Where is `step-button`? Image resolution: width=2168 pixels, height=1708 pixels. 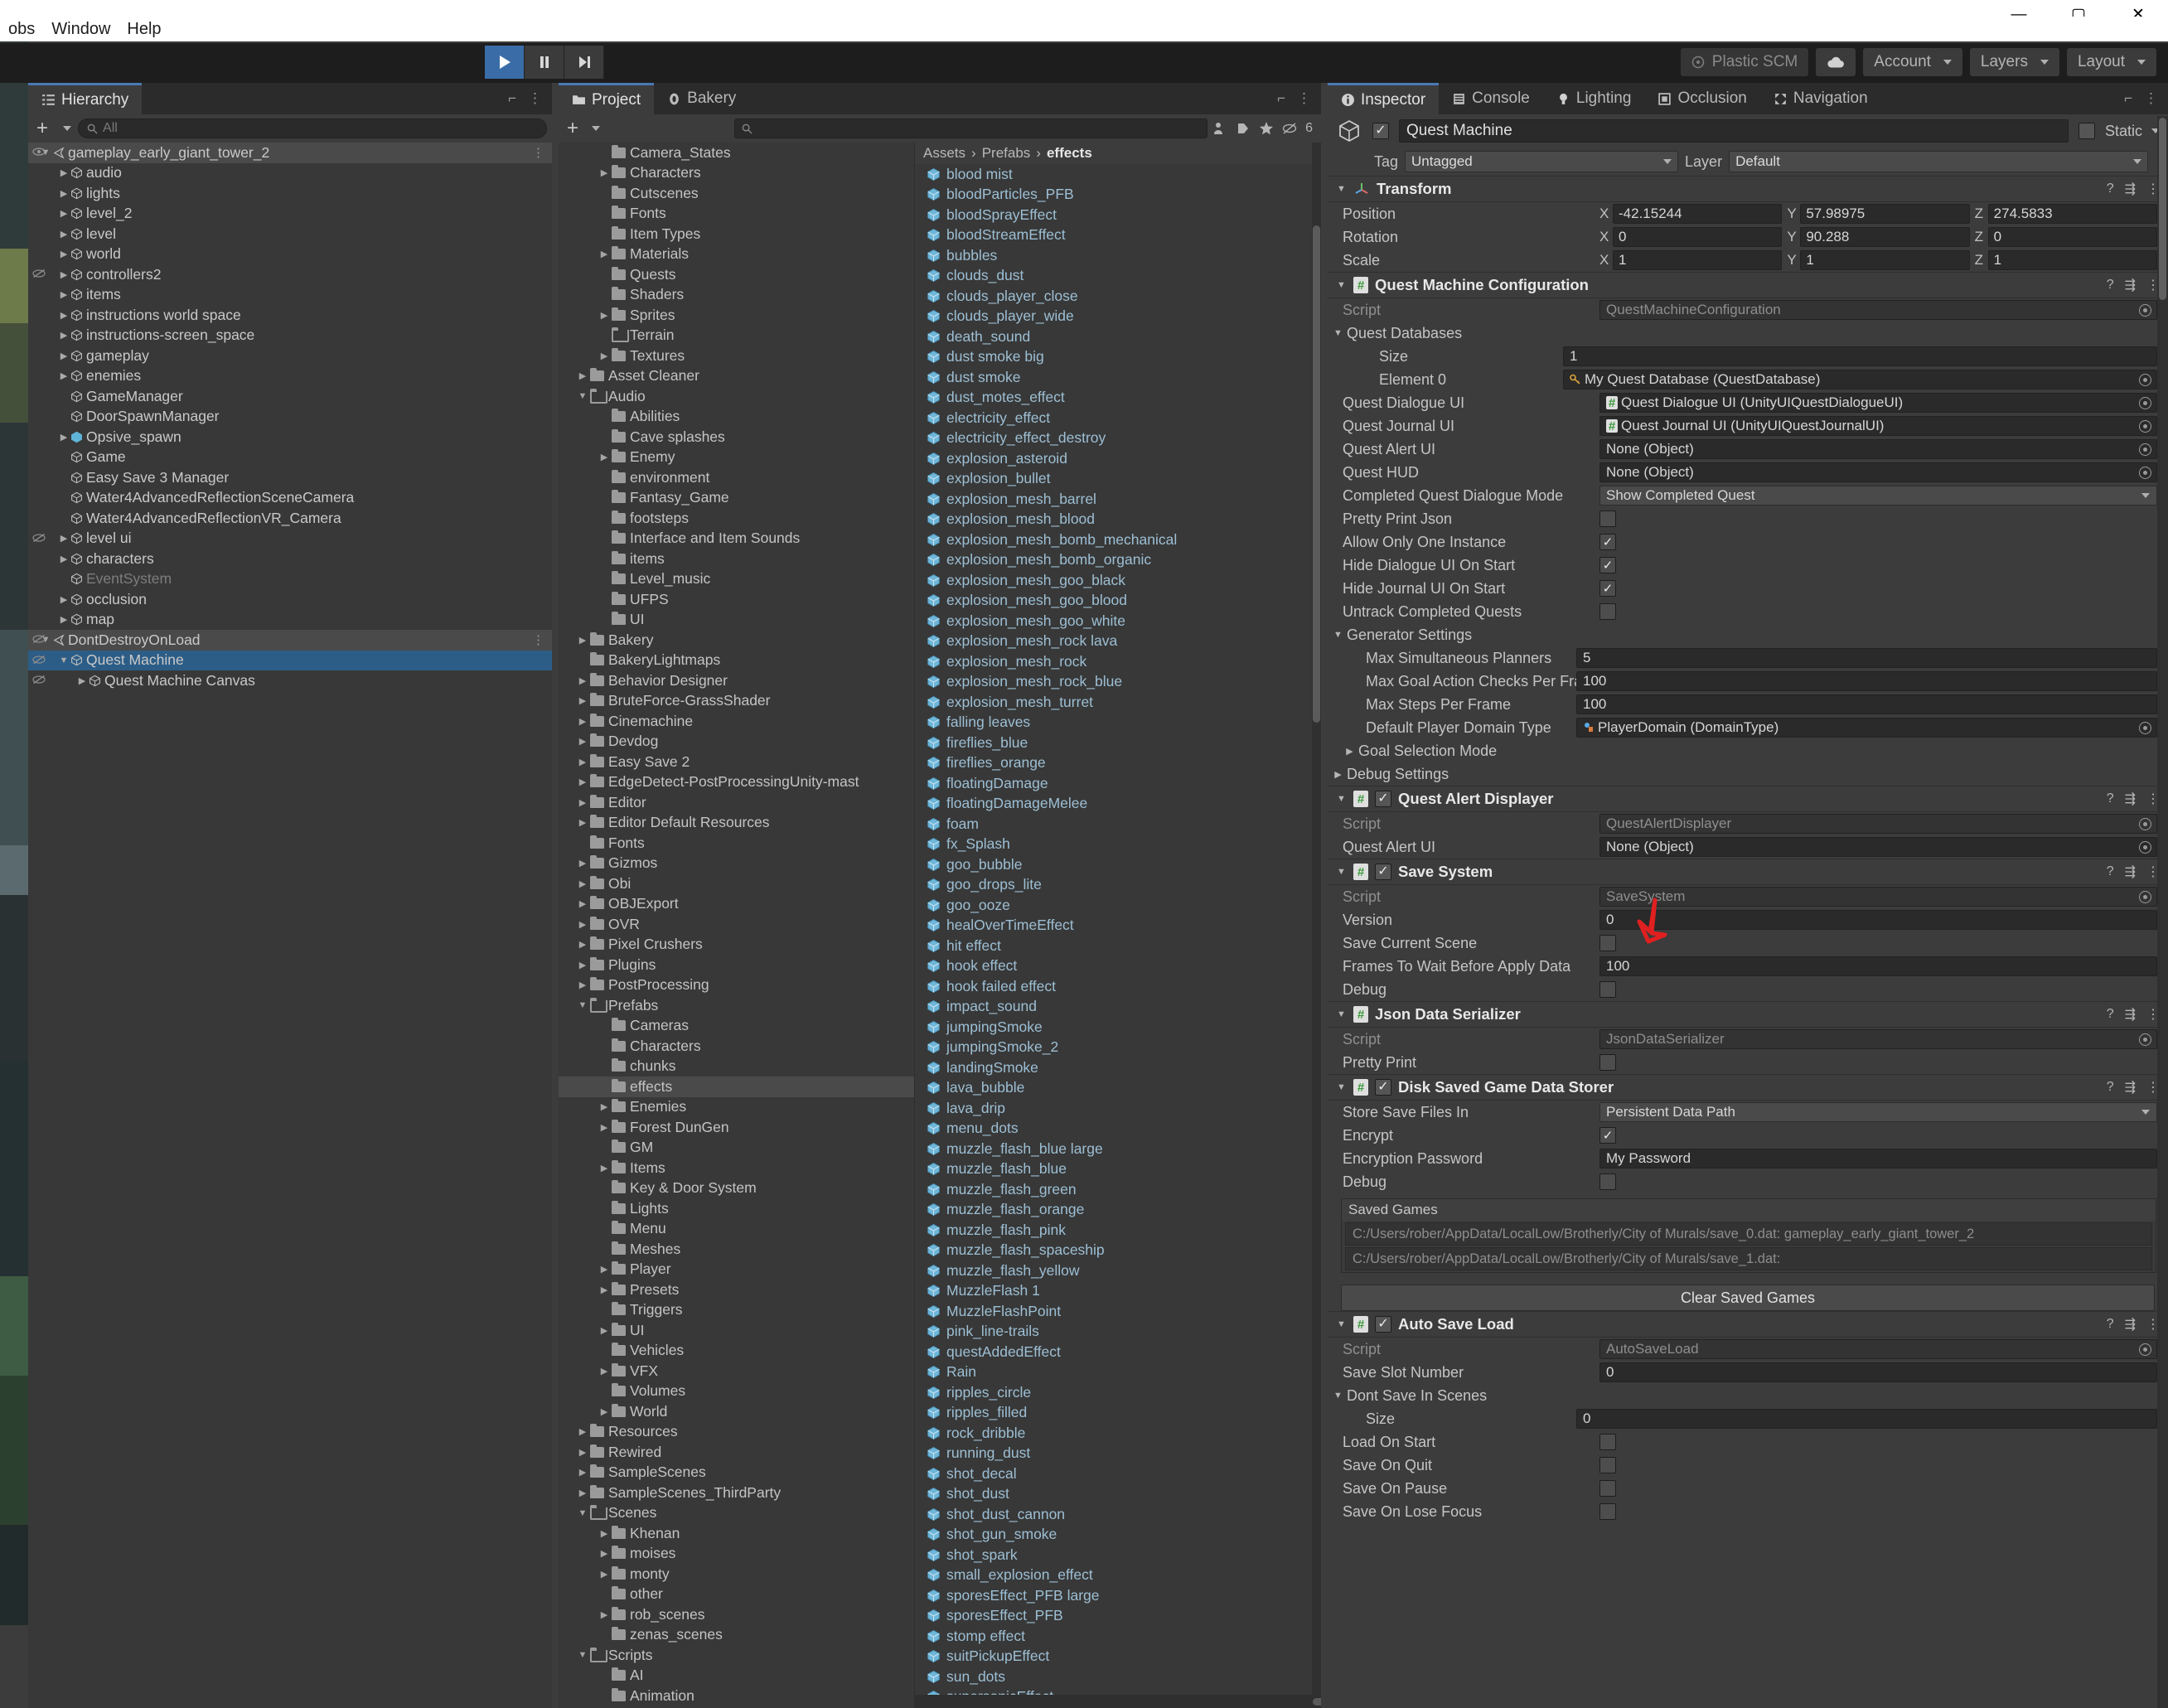
step-button is located at coordinates (584, 62).